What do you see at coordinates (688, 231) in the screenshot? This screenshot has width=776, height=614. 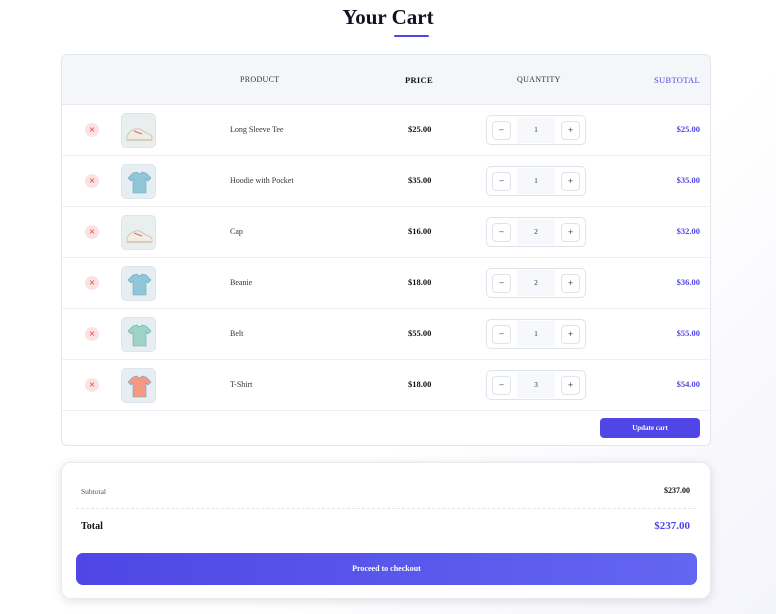 I see `row-subtotal: $32.00` at bounding box center [688, 231].